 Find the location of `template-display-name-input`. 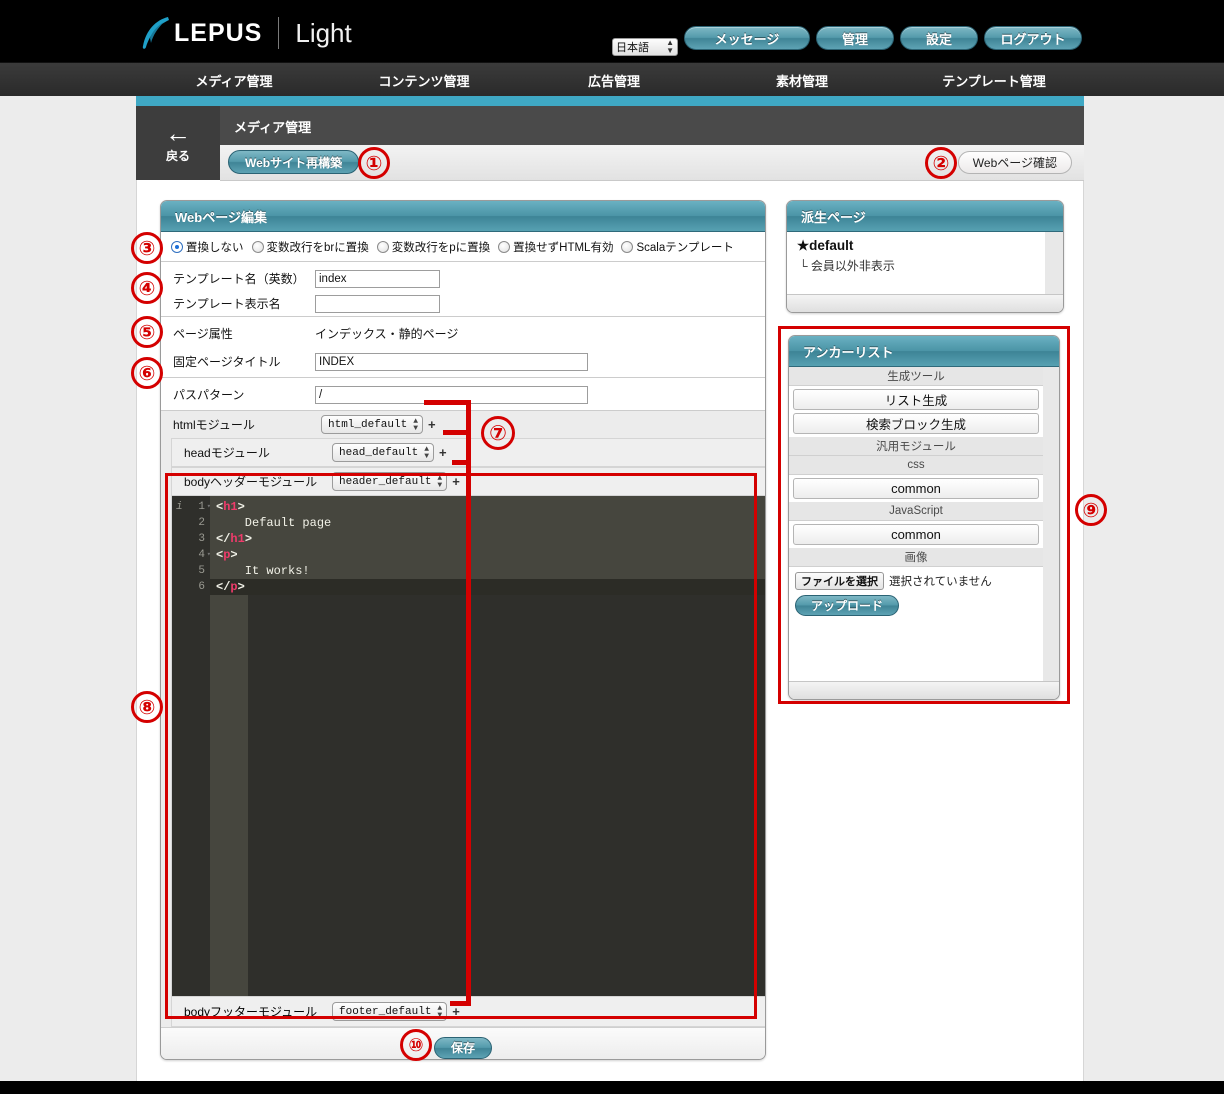

template-display-name-input is located at coordinates (377, 303).